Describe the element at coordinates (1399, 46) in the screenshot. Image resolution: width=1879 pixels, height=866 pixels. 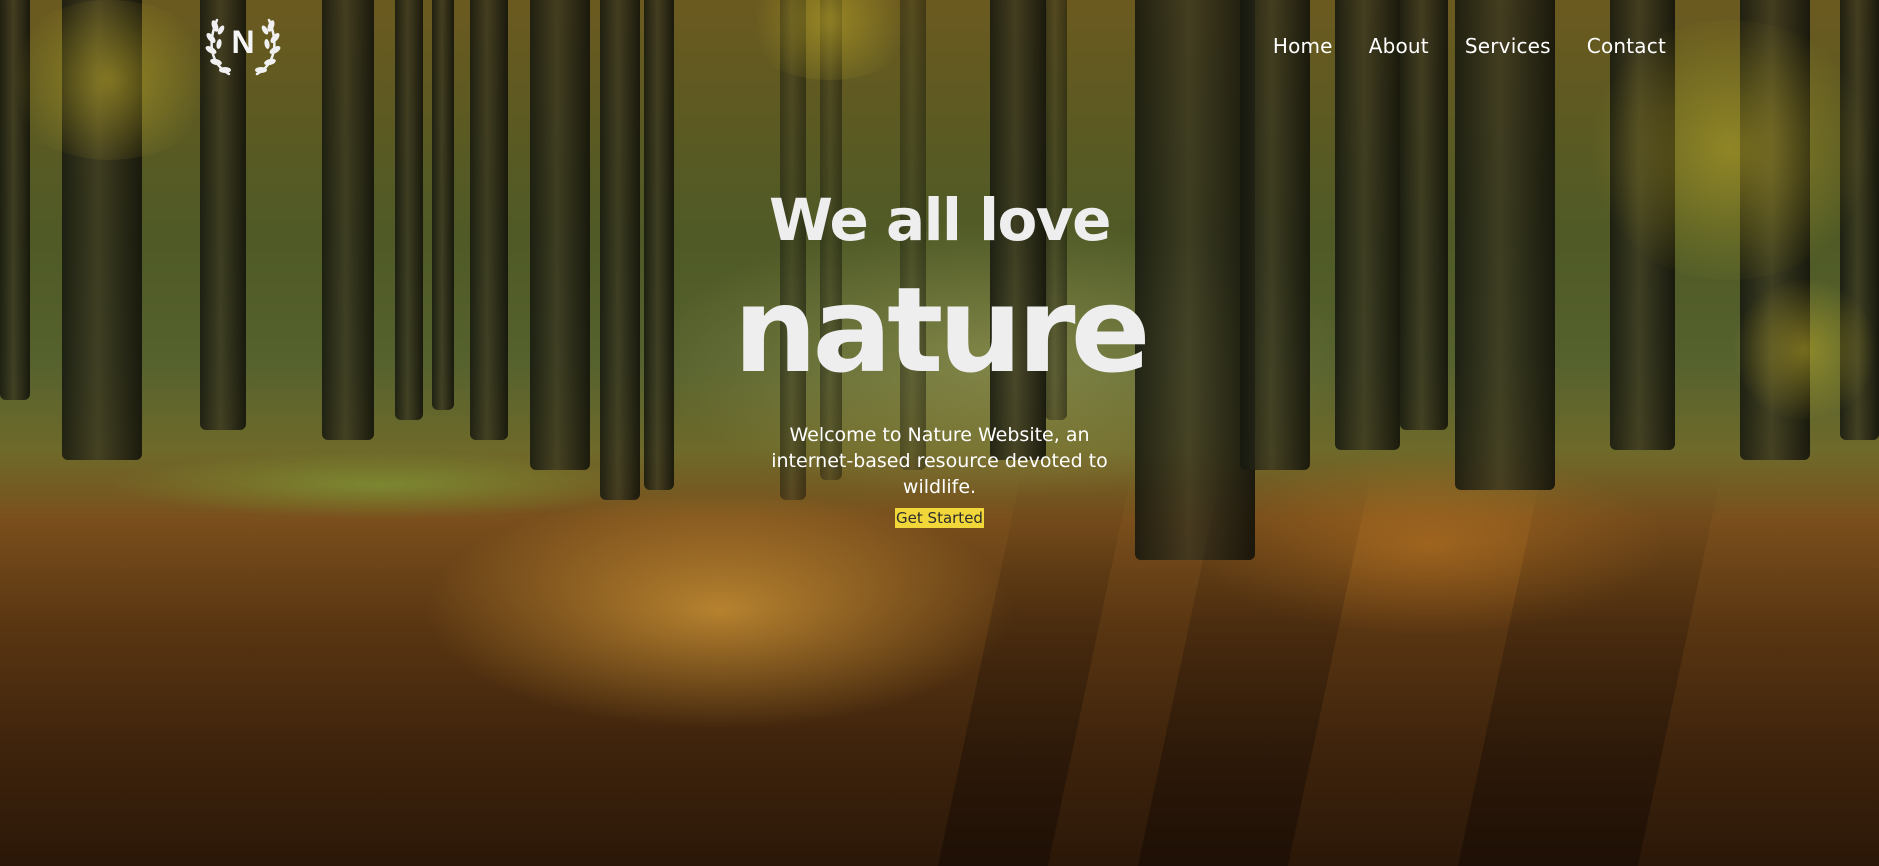
I see `nav-link-about: About` at that location.